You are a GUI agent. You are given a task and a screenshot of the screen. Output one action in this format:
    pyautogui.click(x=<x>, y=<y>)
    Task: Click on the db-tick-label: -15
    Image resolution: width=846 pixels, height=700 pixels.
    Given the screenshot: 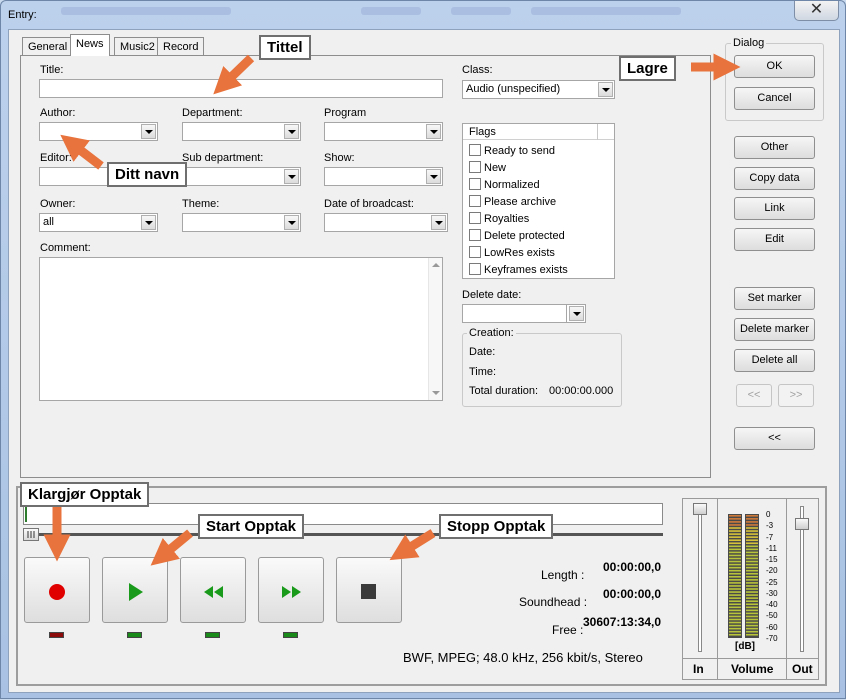 What is the action you would take?
    pyautogui.click(x=772, y=560)
    